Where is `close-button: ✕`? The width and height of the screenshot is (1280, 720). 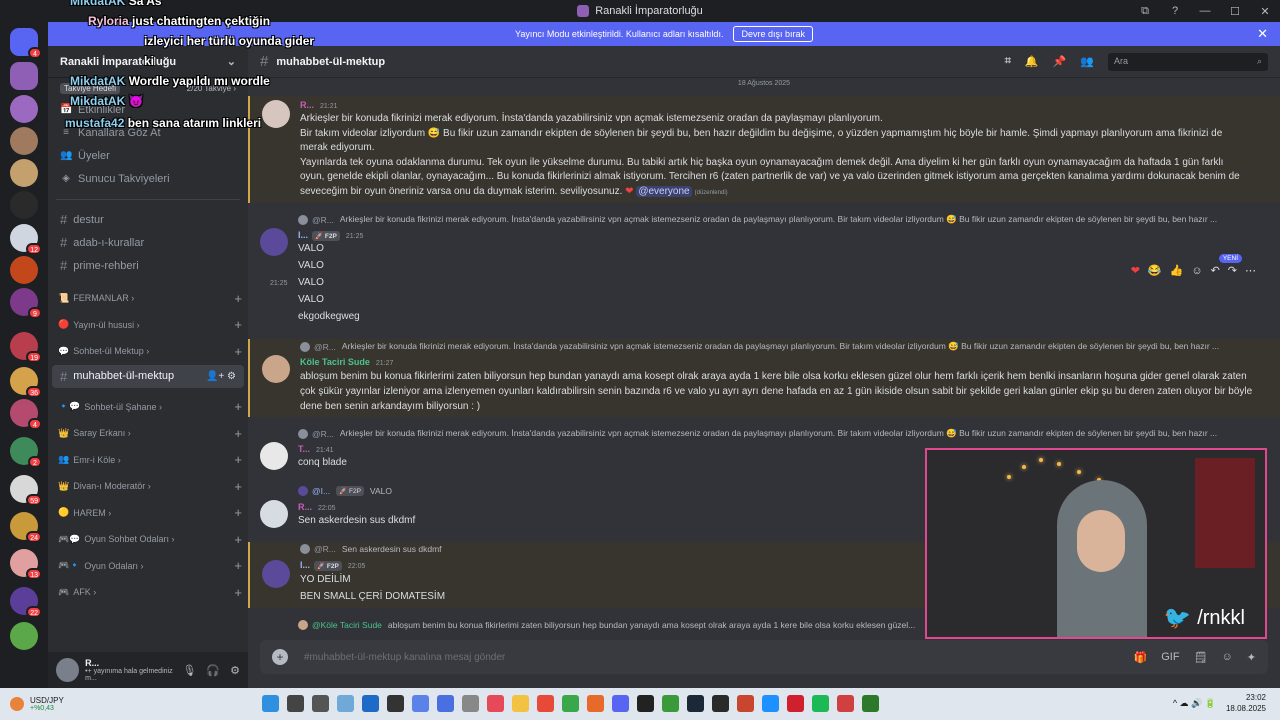 close-button: ✕ is located at coordinates (1265, 11).